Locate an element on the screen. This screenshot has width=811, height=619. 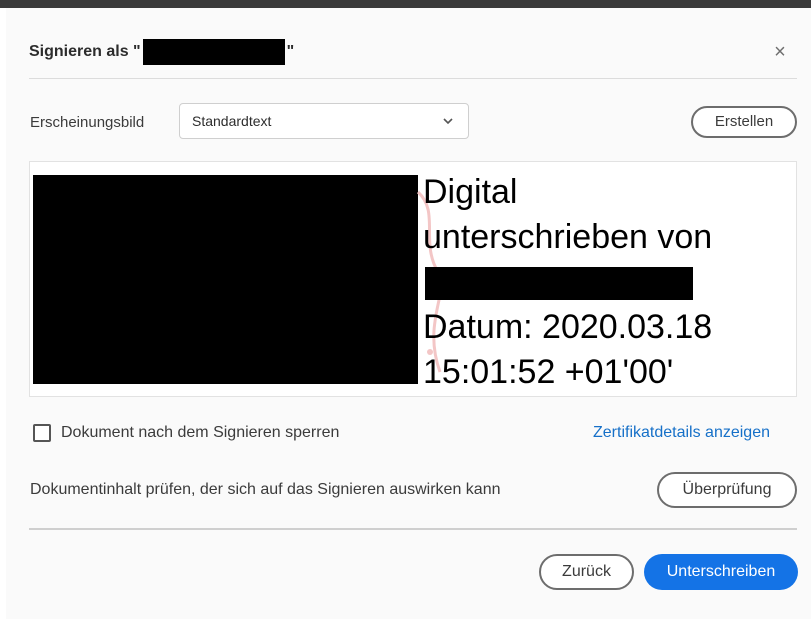
create-button: Erstellen is located at coordinates (744, 122).